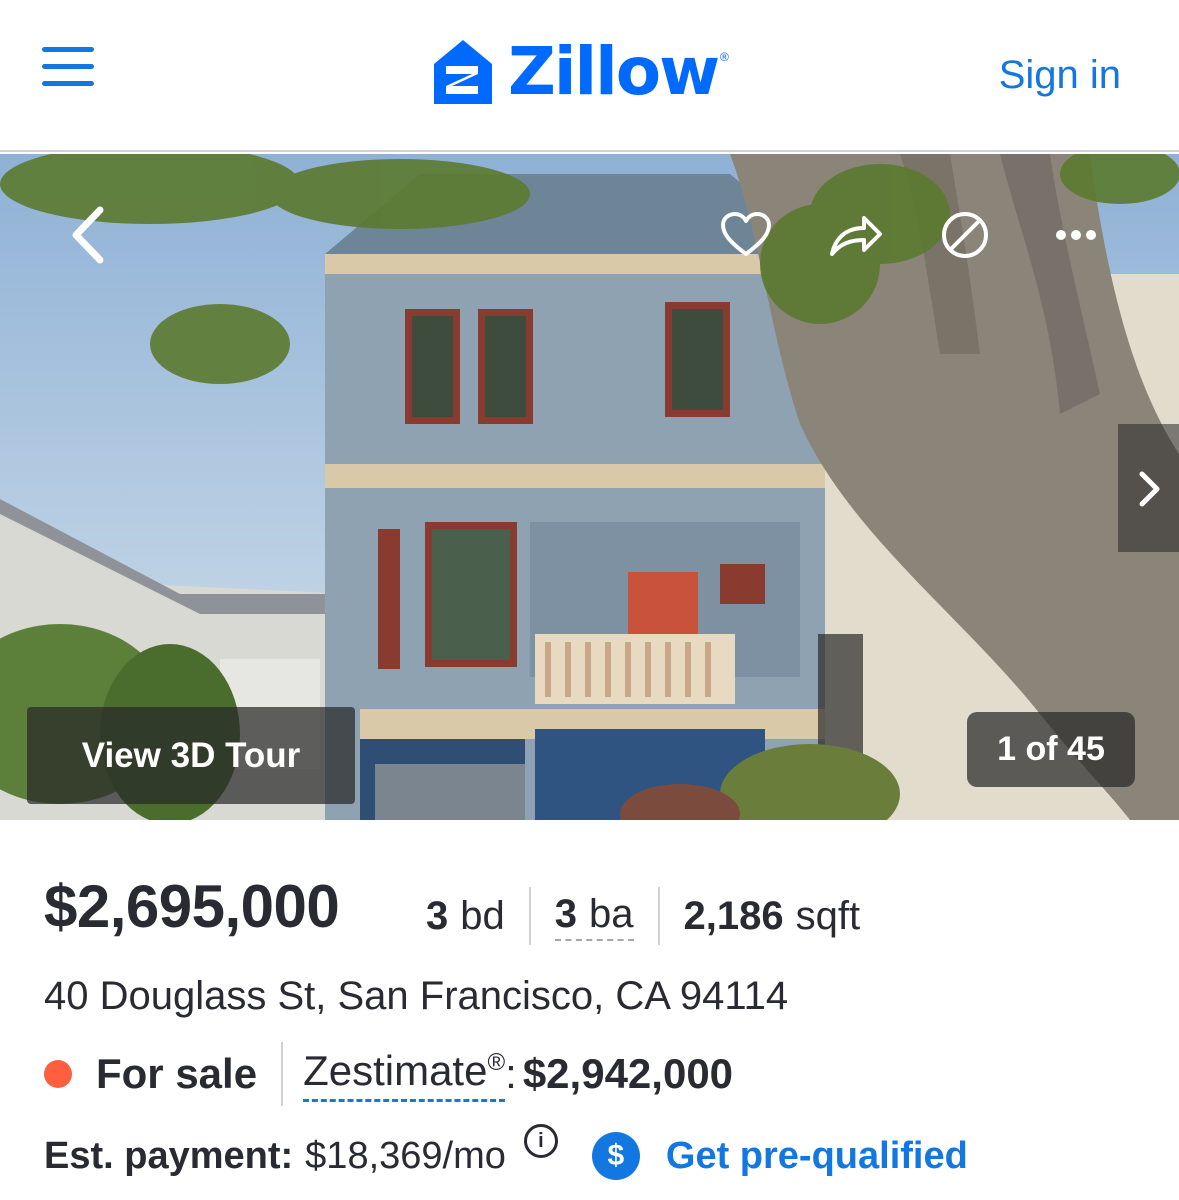 The width and height of the screenshot is (1179, 1200). I want to click on status-divider, so click(282, 1074).